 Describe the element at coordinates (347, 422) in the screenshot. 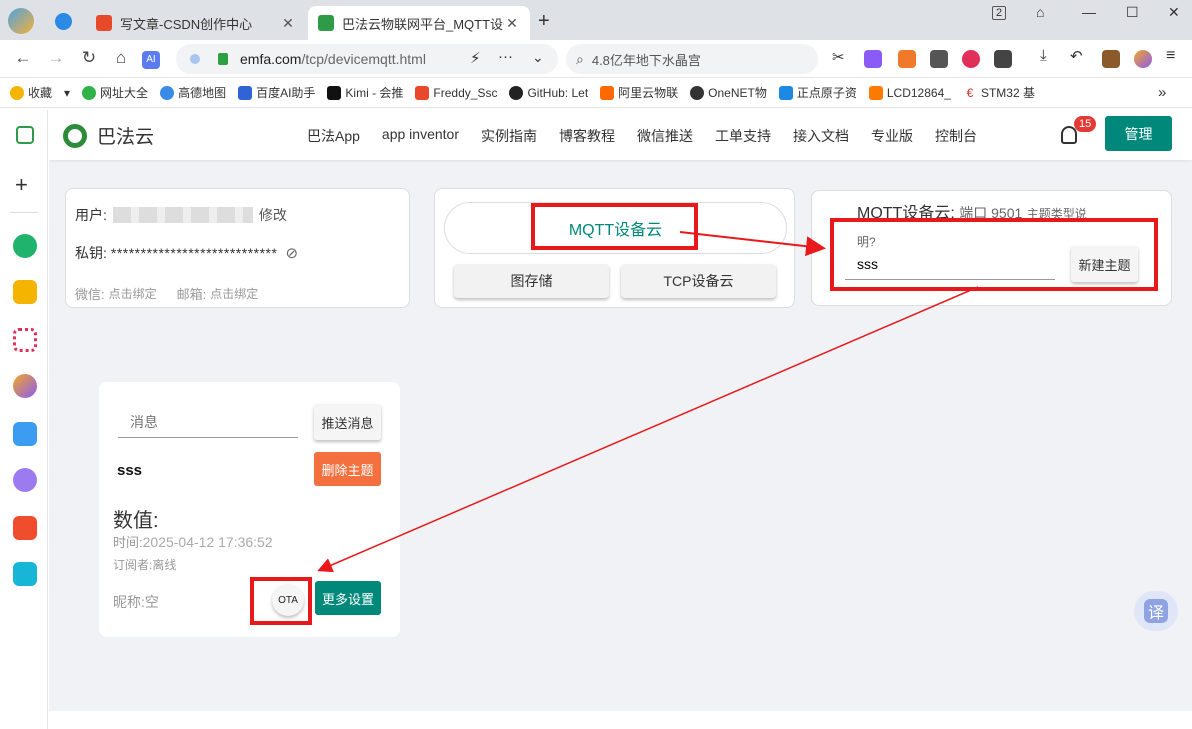

I see `push-message-button: 推送消息` at that location.